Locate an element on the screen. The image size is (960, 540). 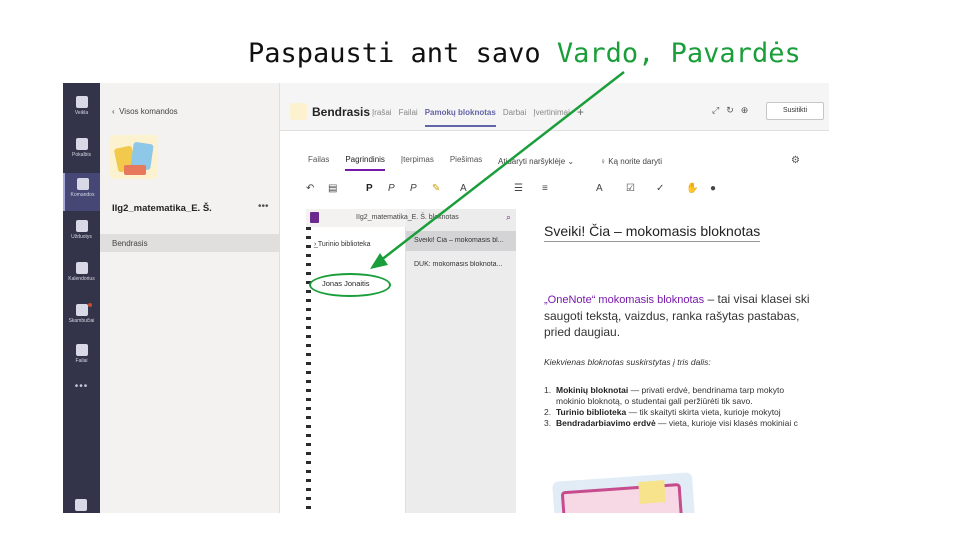
team-avatar is located at coordinates (134, 157).